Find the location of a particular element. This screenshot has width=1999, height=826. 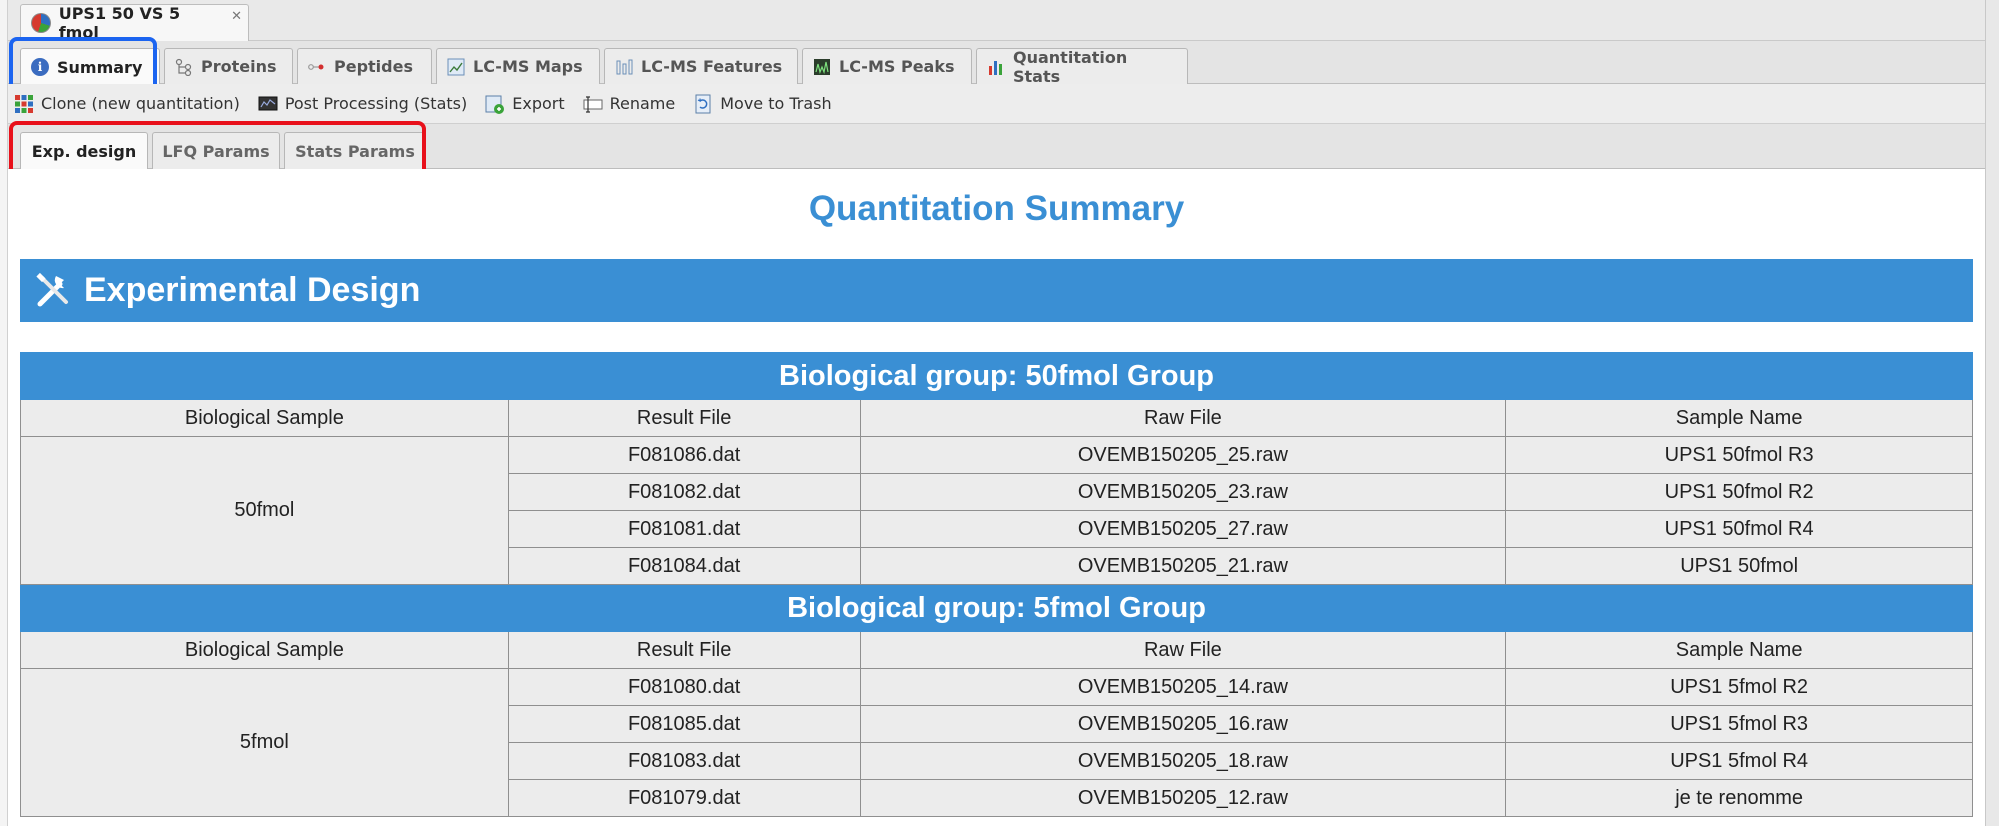

result-file-cell: F081085.dat is located at coordinates (684, 724).